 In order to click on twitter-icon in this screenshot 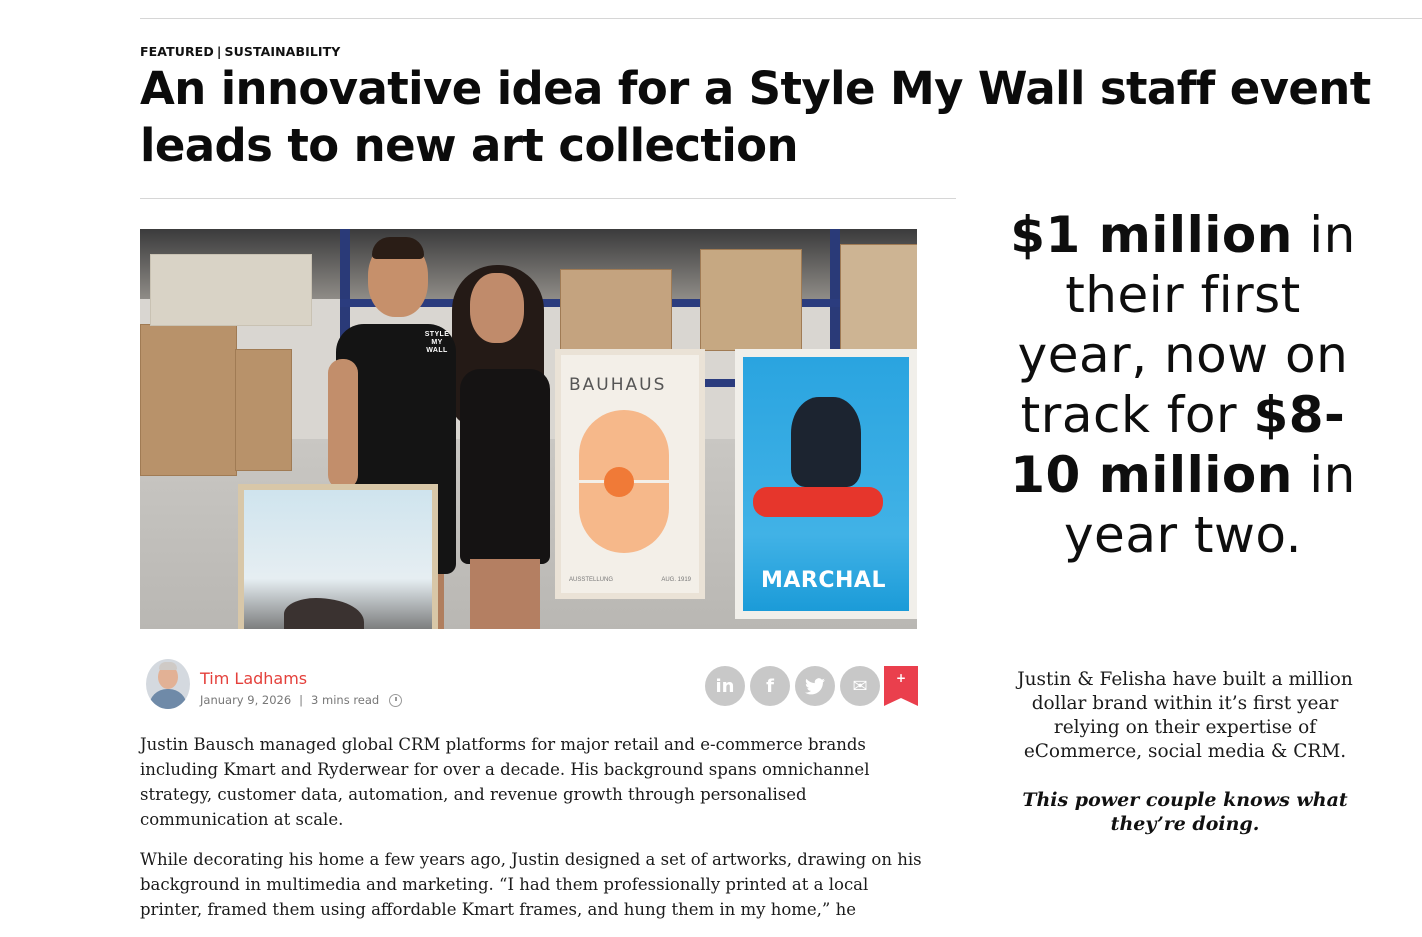, I will do `click(815, 685)`.